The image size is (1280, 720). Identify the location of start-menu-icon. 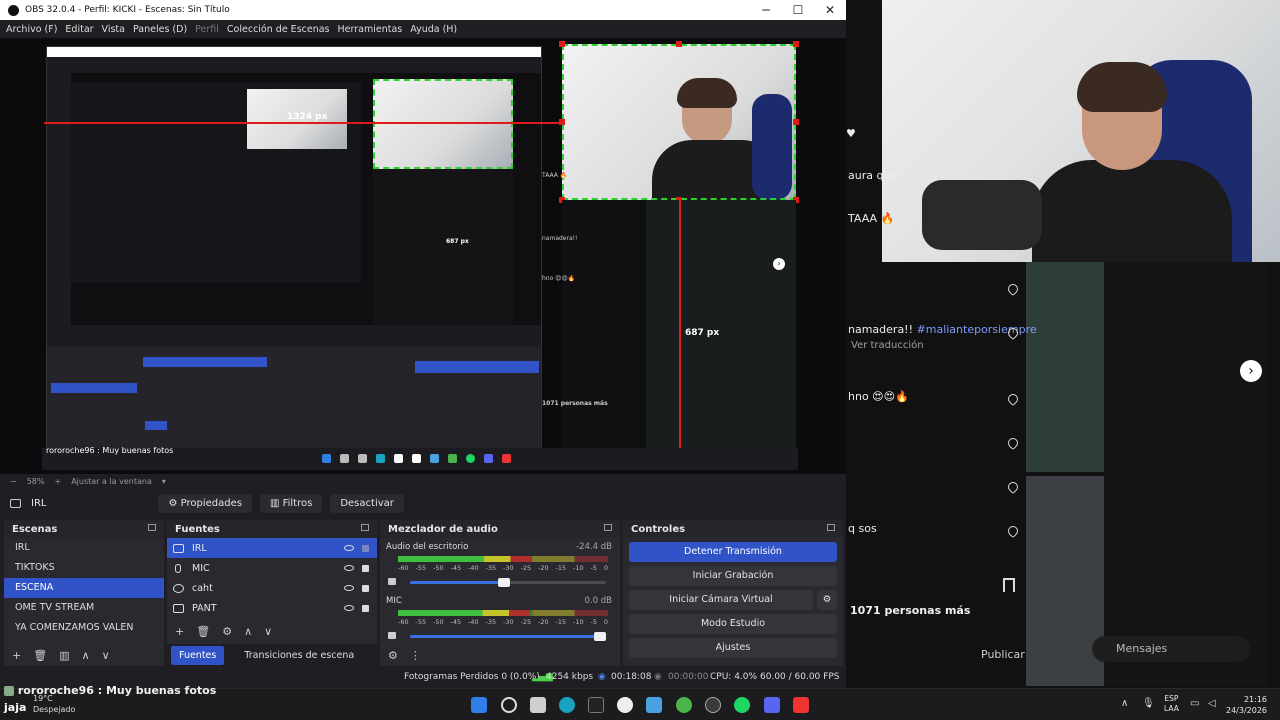
(479, 705).